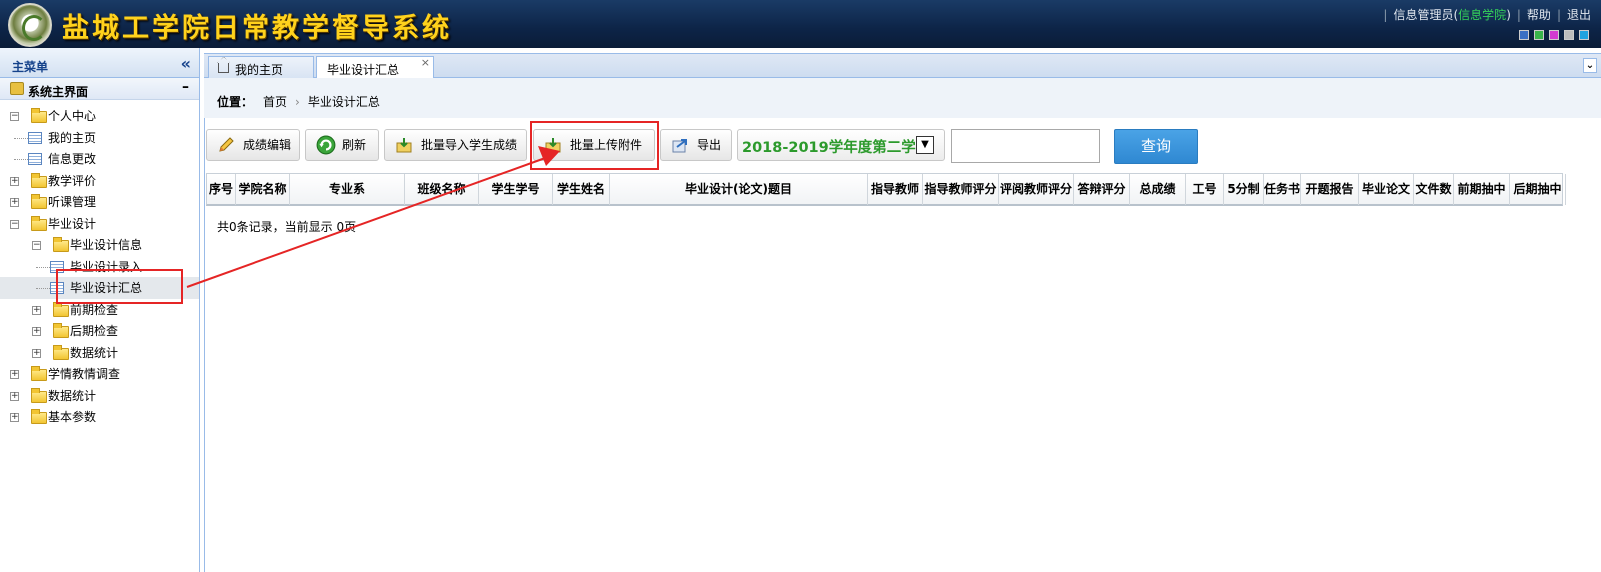  Describe the element at coordinates (186, 63) in the screenshot. I see `collapse-sidebar-icon: «` at that location.